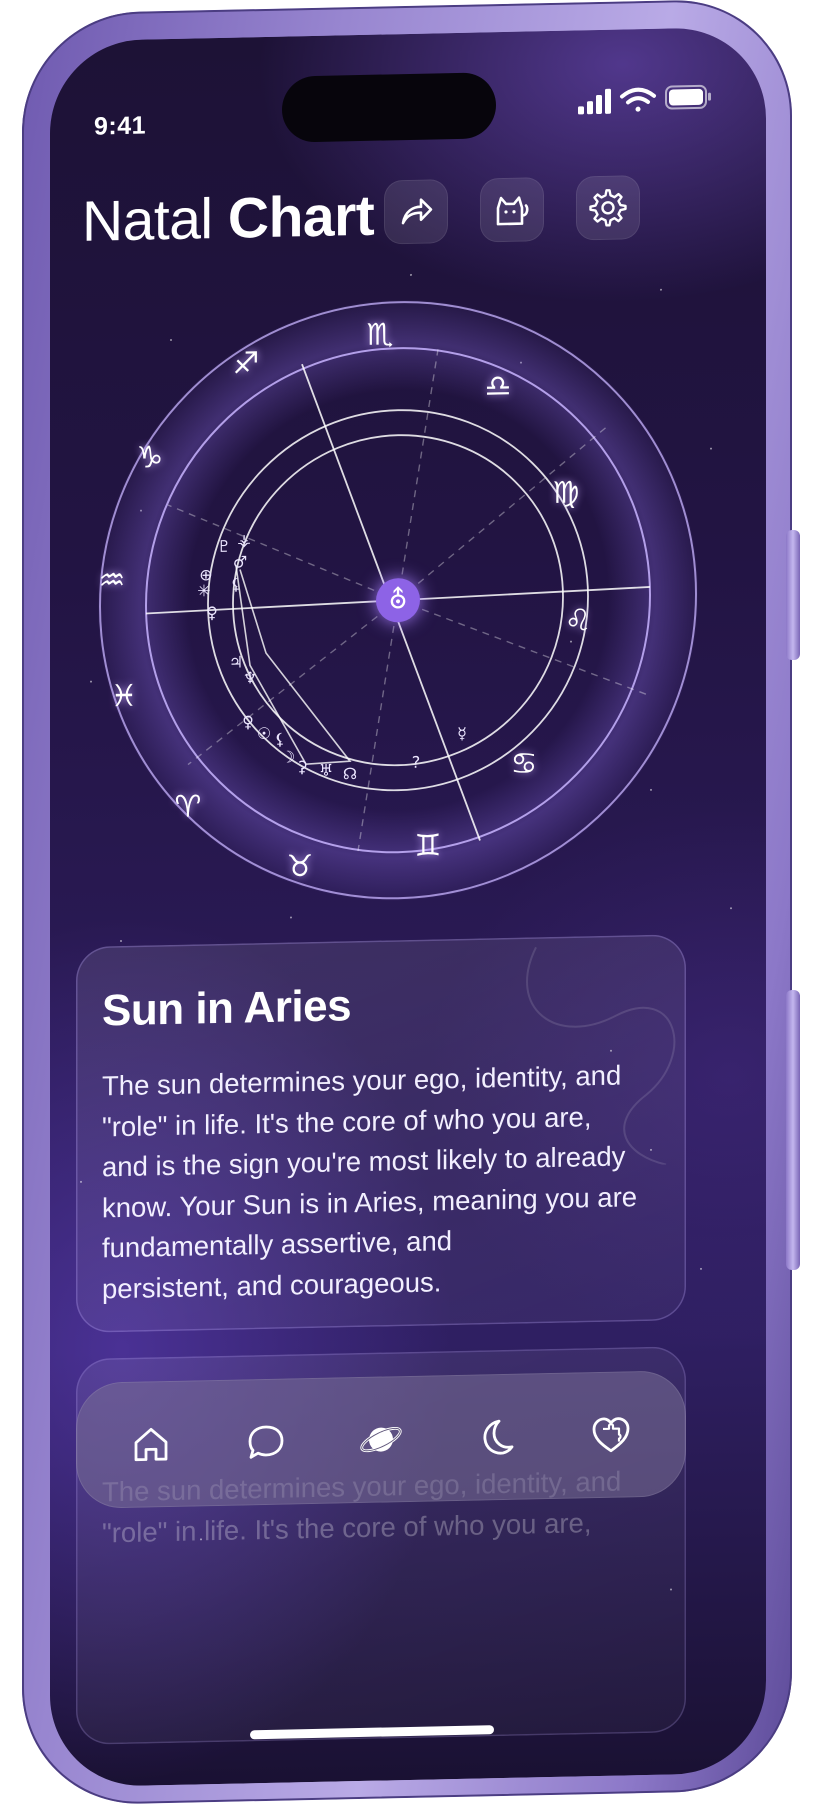  I want to click on cat-icon, so click(512, 211).